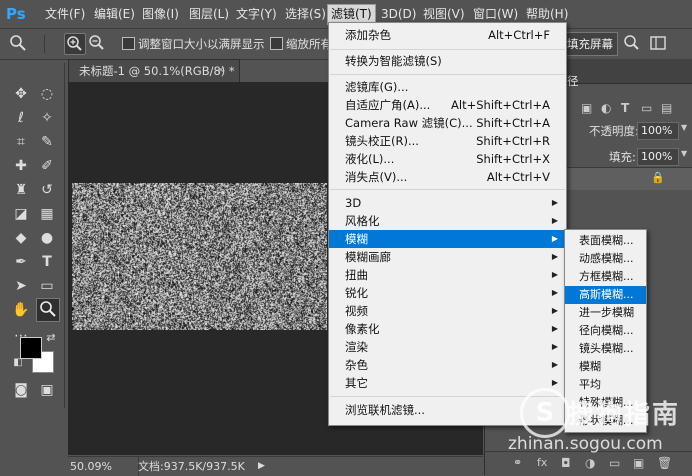  Describe the element at coordinates (47, 118) in the screenshot. I see `magic-wand-tool-icon: ✧` at that location.